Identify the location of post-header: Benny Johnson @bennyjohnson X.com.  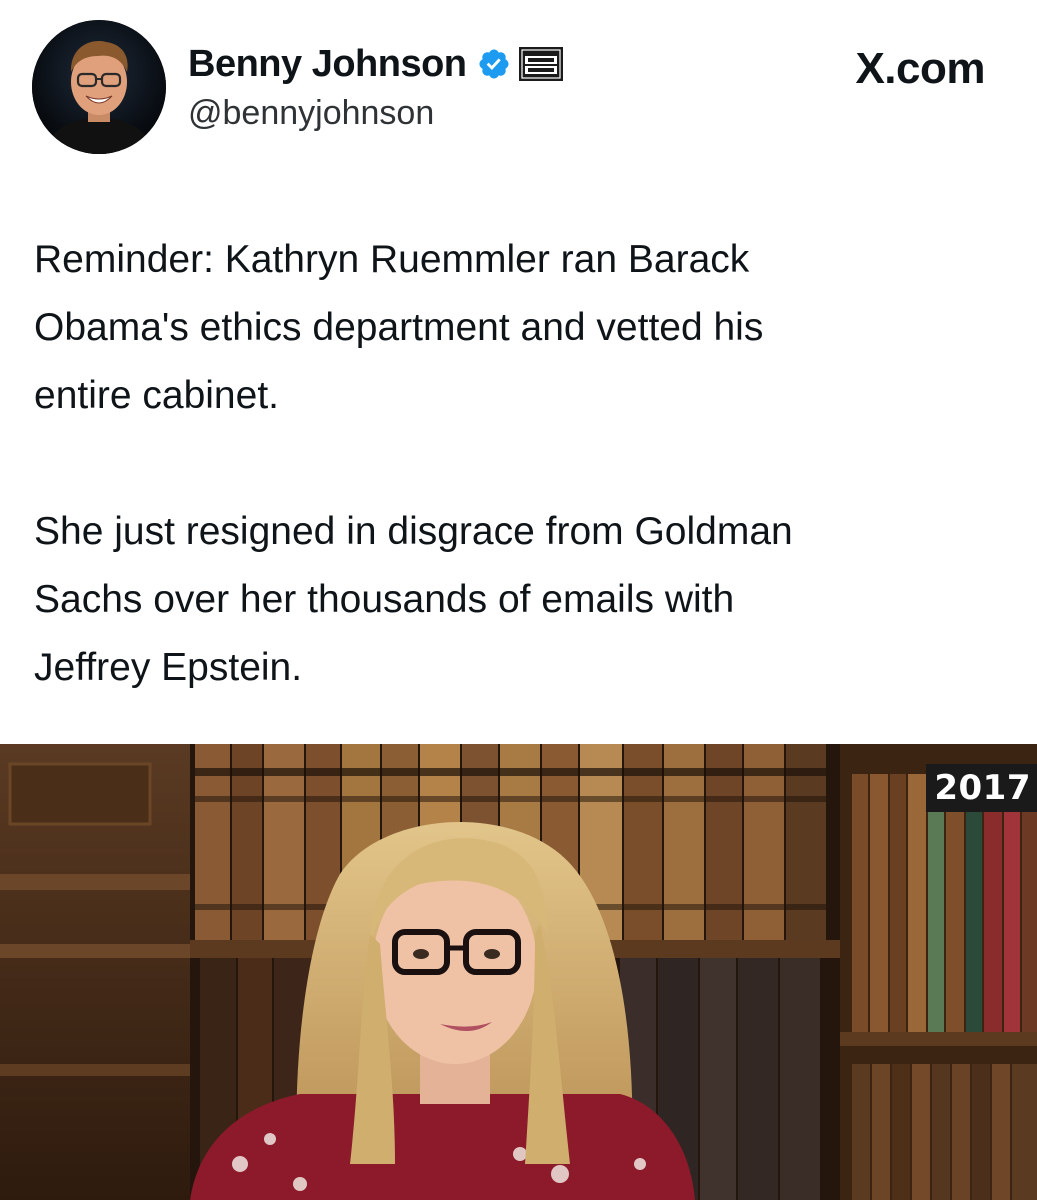
(519, 90).